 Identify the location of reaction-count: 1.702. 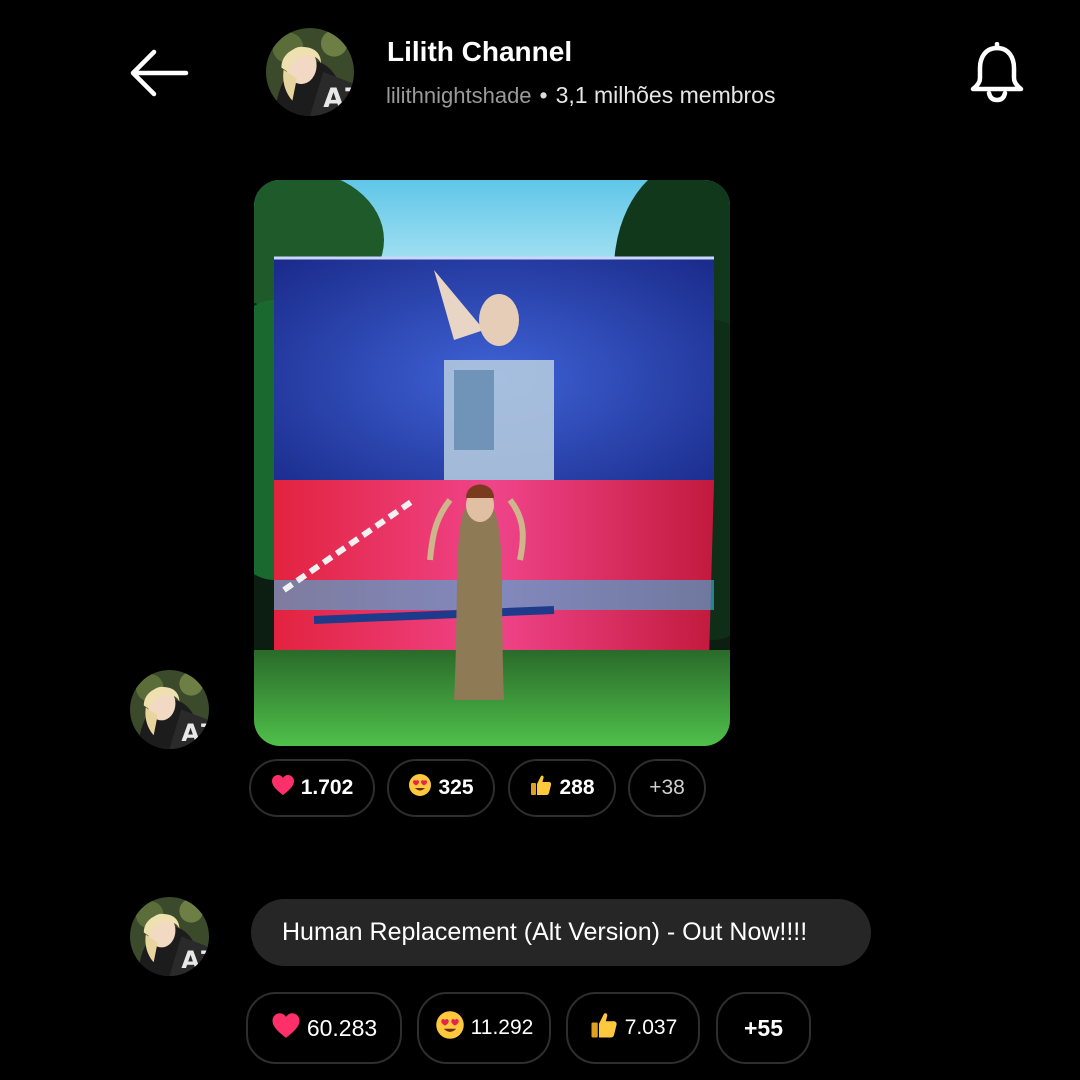
(327, 787).